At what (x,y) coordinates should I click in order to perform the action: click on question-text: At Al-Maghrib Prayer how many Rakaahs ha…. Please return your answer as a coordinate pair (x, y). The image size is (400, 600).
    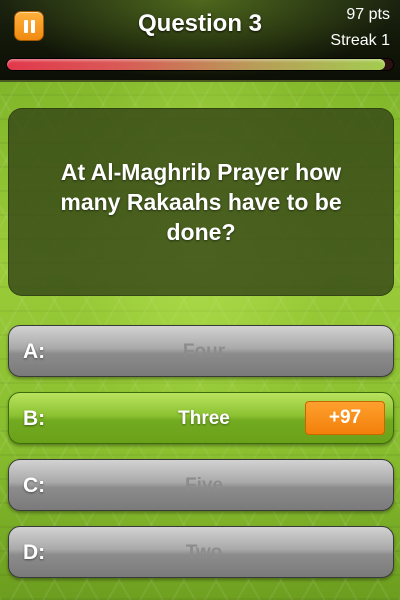
    Looking at the image, I should click on (201, 202).